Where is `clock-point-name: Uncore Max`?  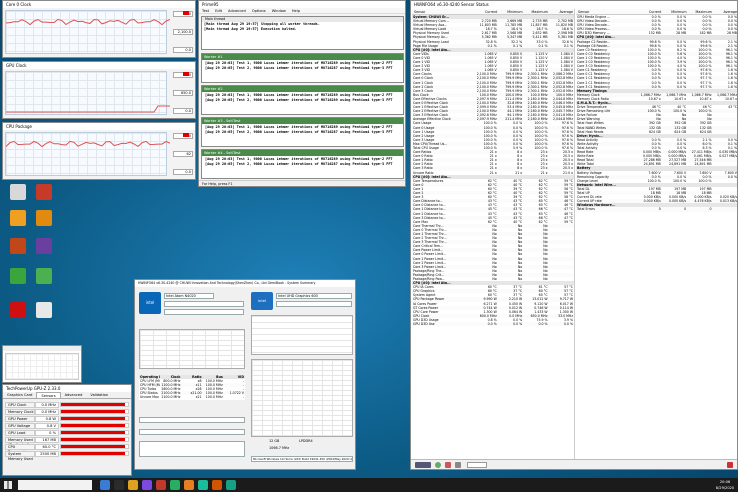
clock-point-name: Uncore Max is located at coordinates (149, 397).